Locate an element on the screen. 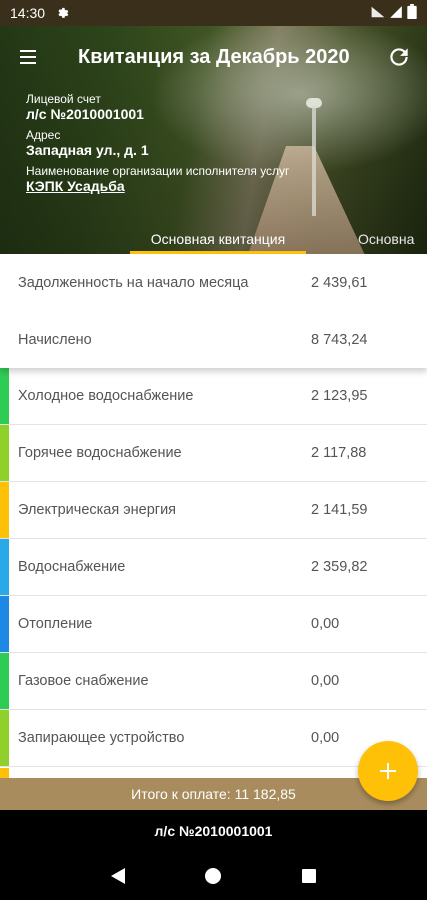 This screenshot has height=900, width=427. back-icon is located at coordinates (118, 876).